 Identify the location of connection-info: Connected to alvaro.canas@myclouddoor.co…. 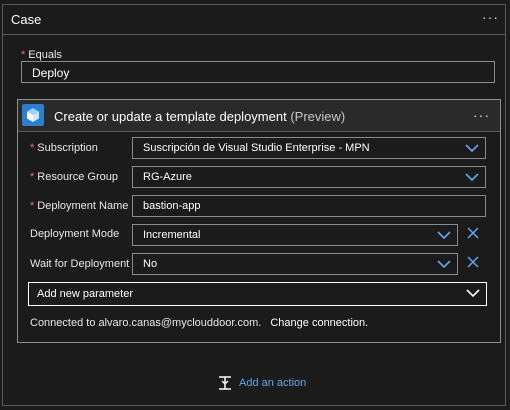
(199, 323).